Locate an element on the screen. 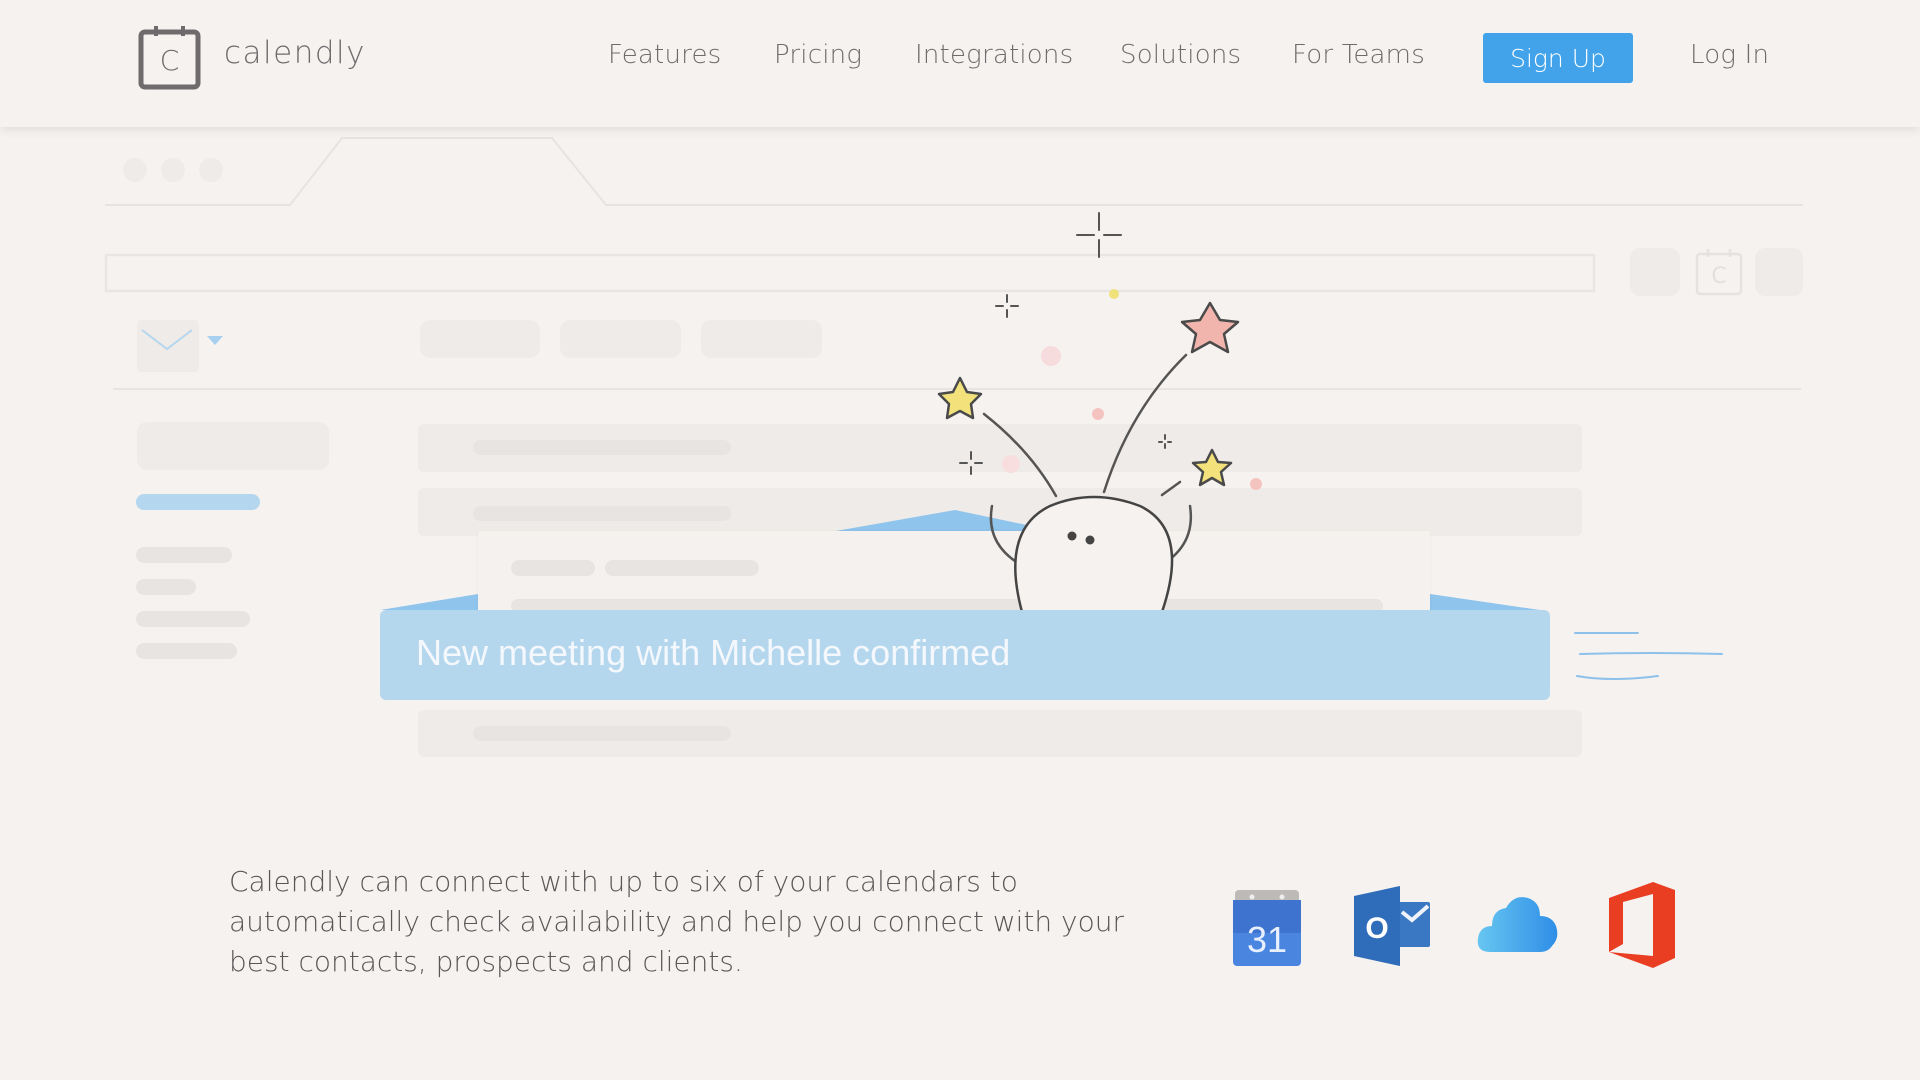 Image resolution: width=1920 pixels, height=1080 pixels. celebrating-character is located at coordinates (1099, 412).